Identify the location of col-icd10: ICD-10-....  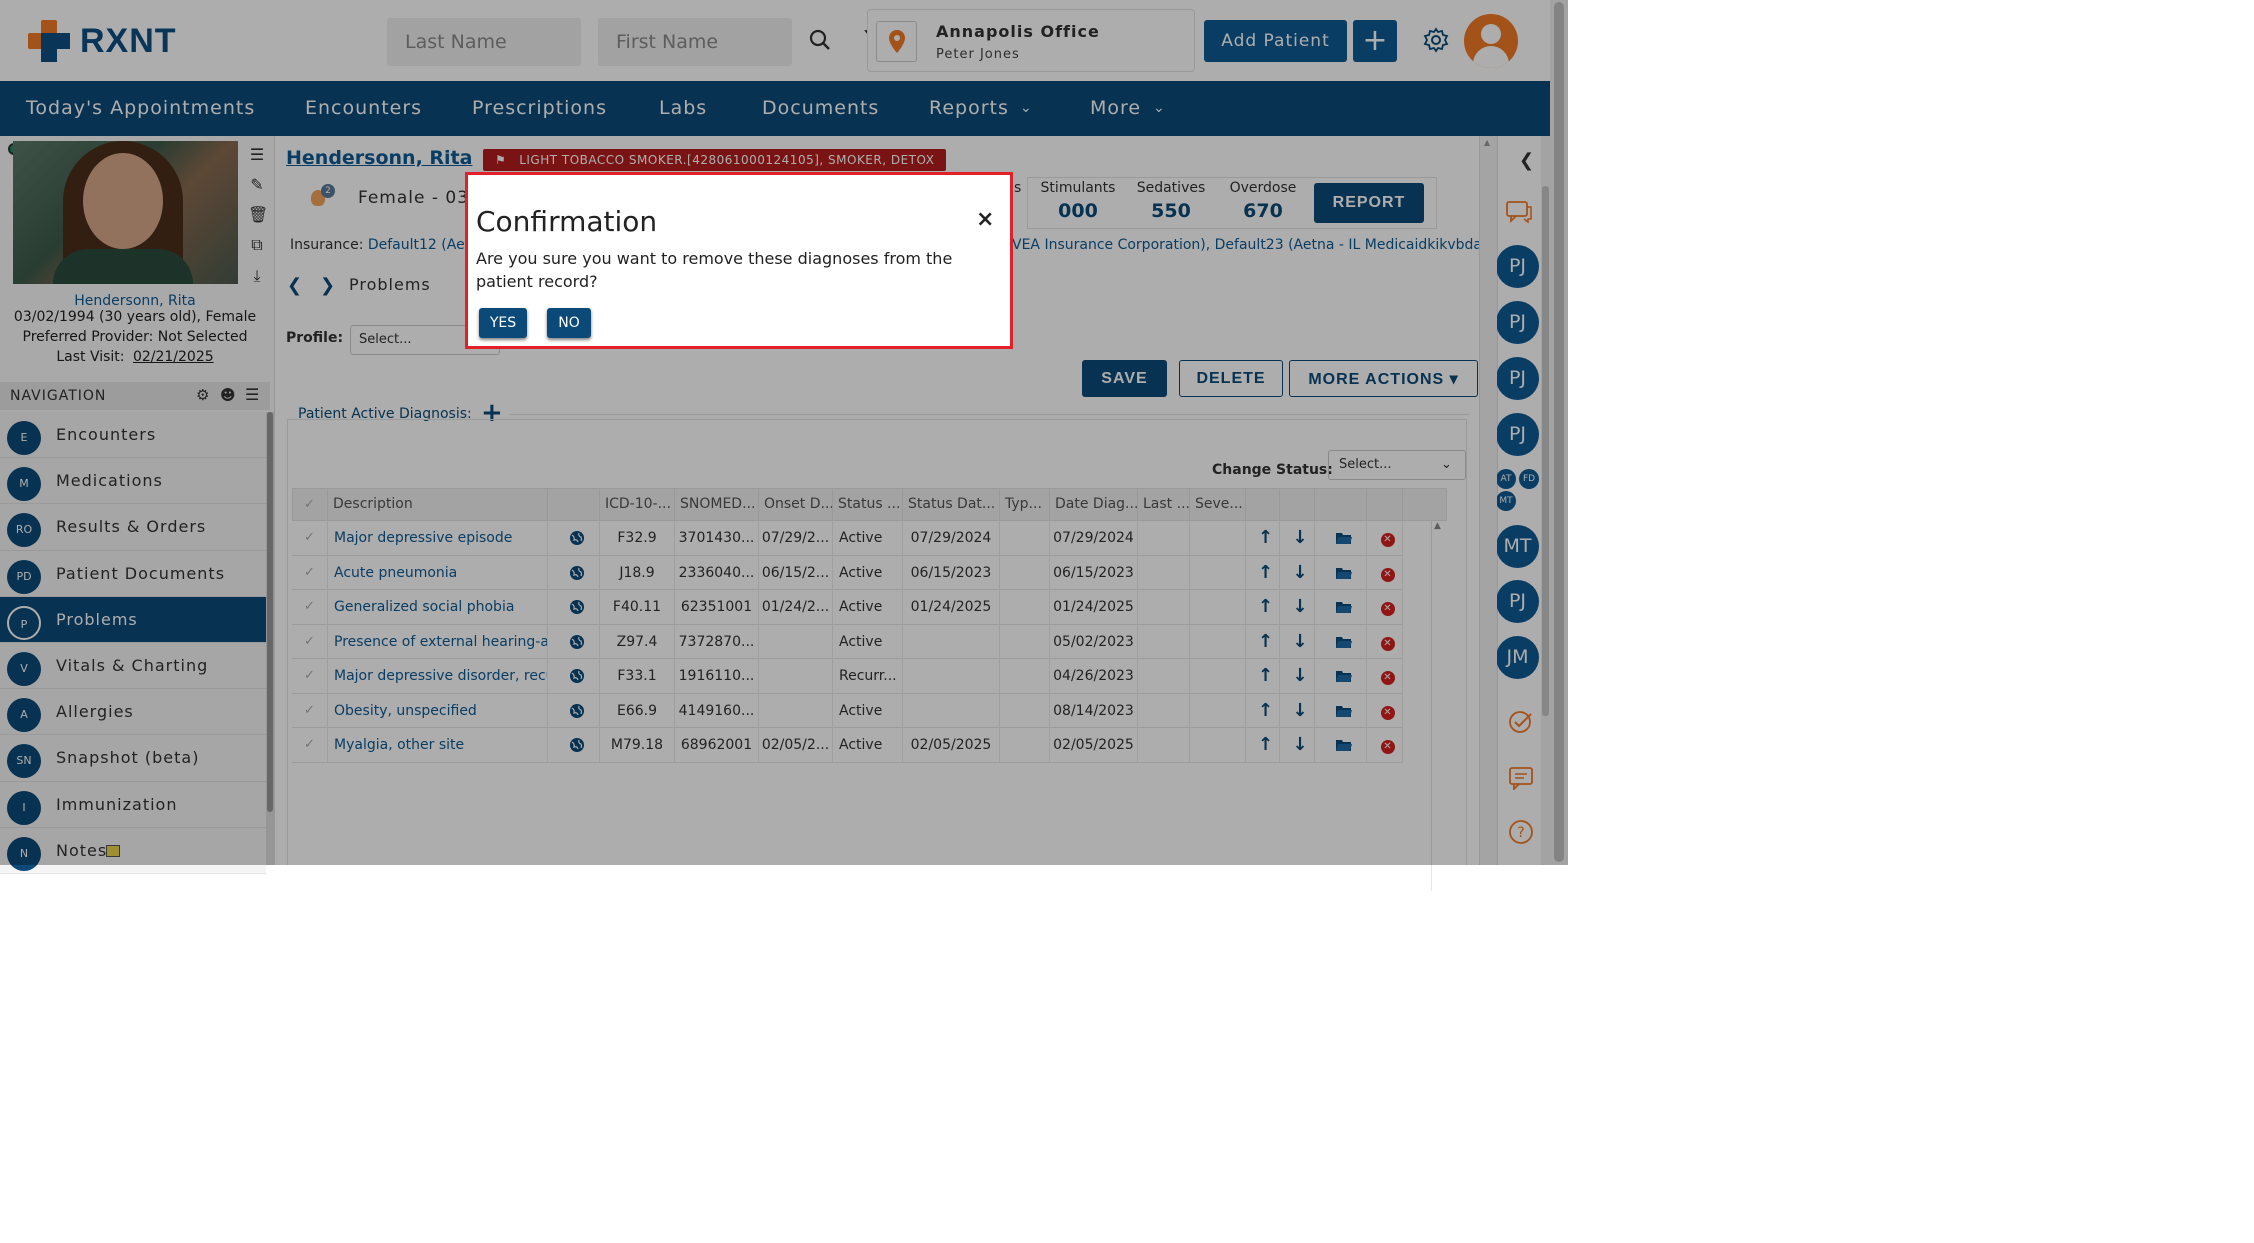
(637, 504).